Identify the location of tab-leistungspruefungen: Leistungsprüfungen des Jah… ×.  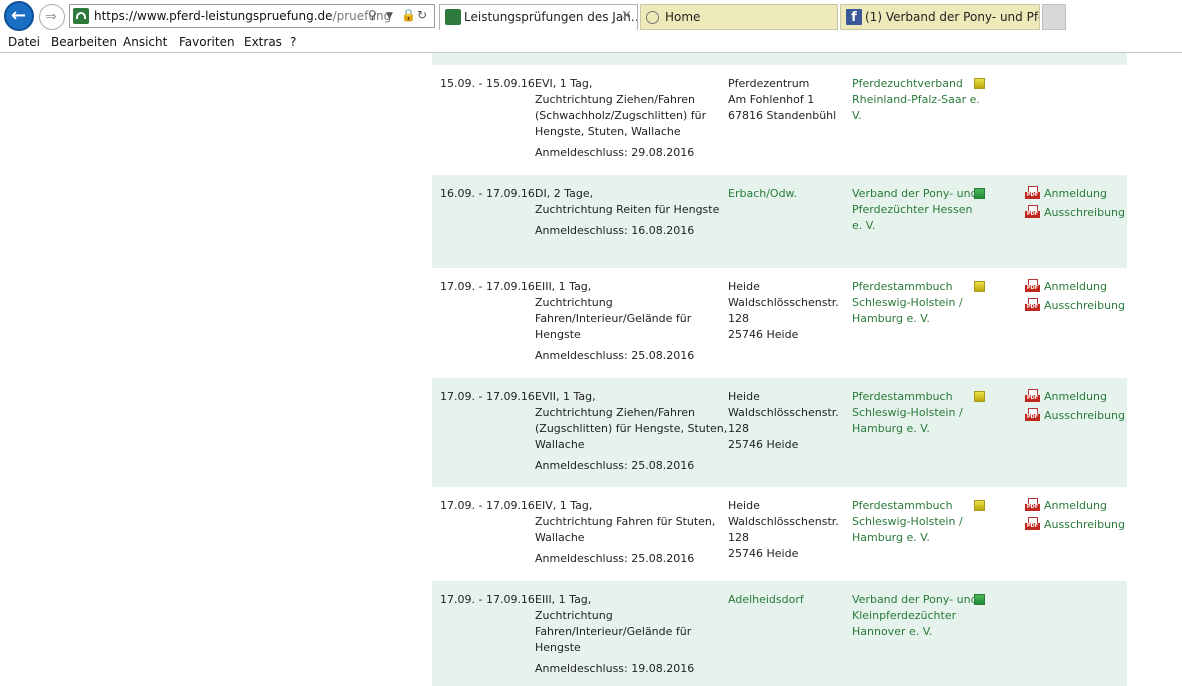
(538, 17).